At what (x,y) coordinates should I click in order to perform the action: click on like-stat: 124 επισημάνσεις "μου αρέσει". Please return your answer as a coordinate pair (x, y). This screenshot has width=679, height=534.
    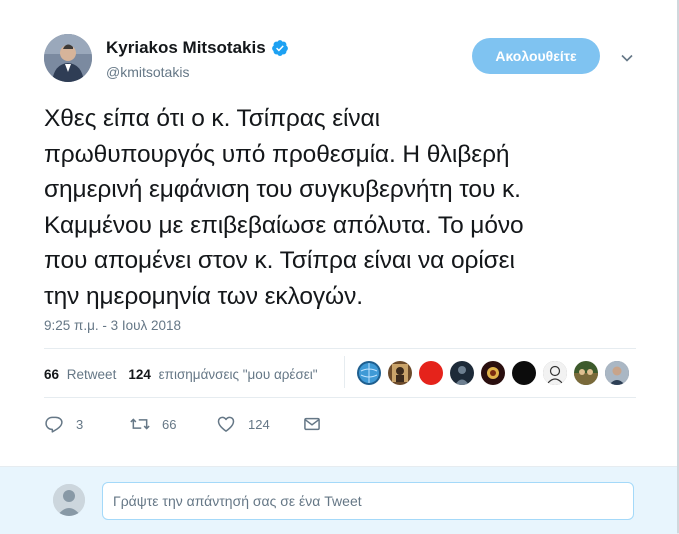
    Looking at the image, I should click on (222, 374).